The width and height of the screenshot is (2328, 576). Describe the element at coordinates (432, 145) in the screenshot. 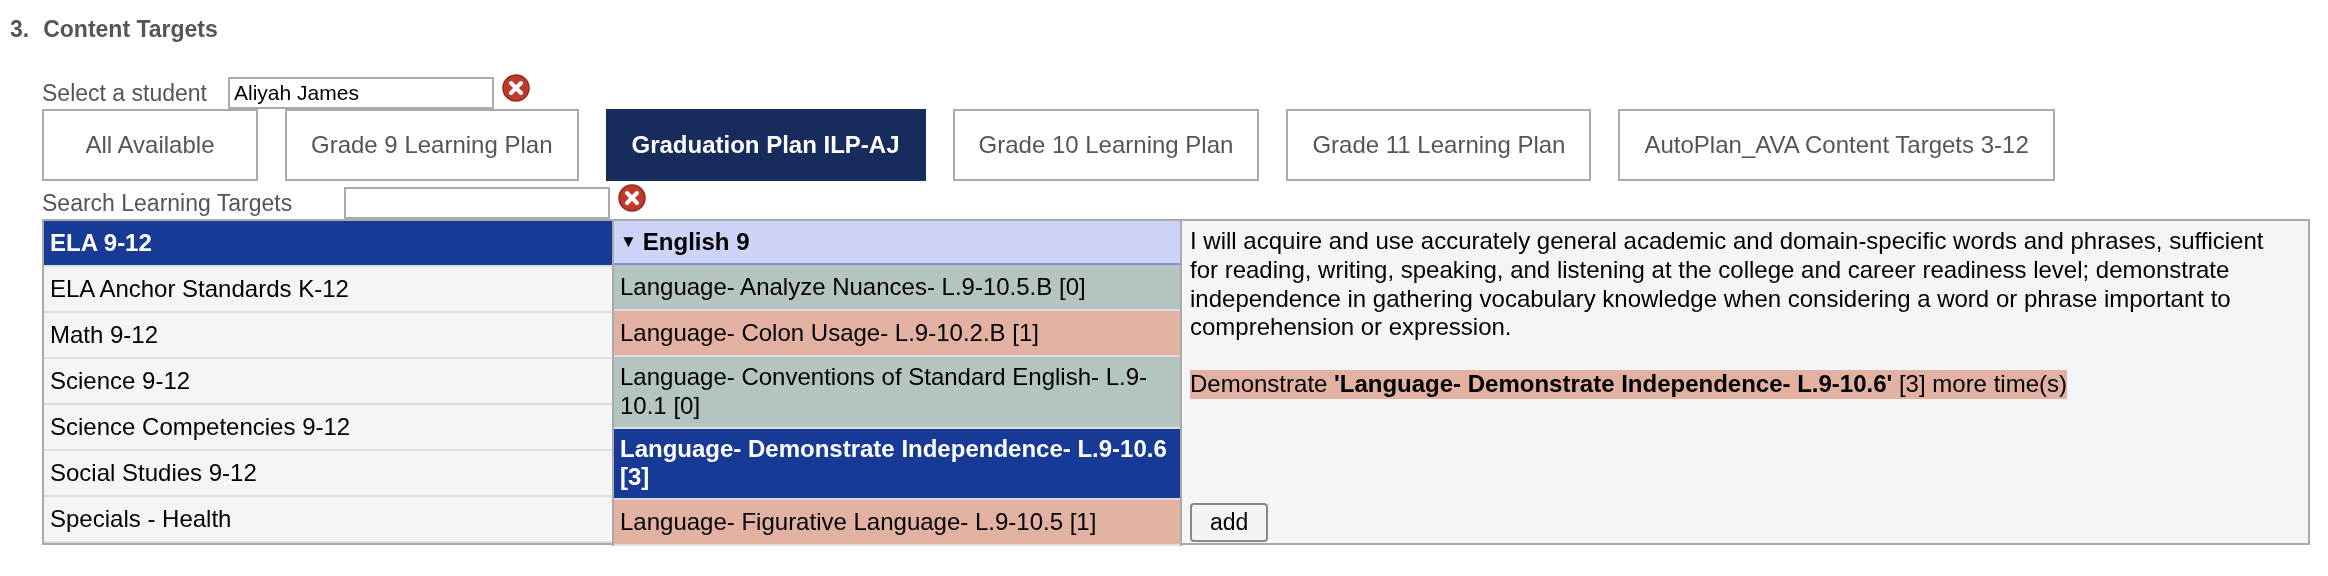

I see `plan-tab: Grade 9 Learning Plan` at that location.